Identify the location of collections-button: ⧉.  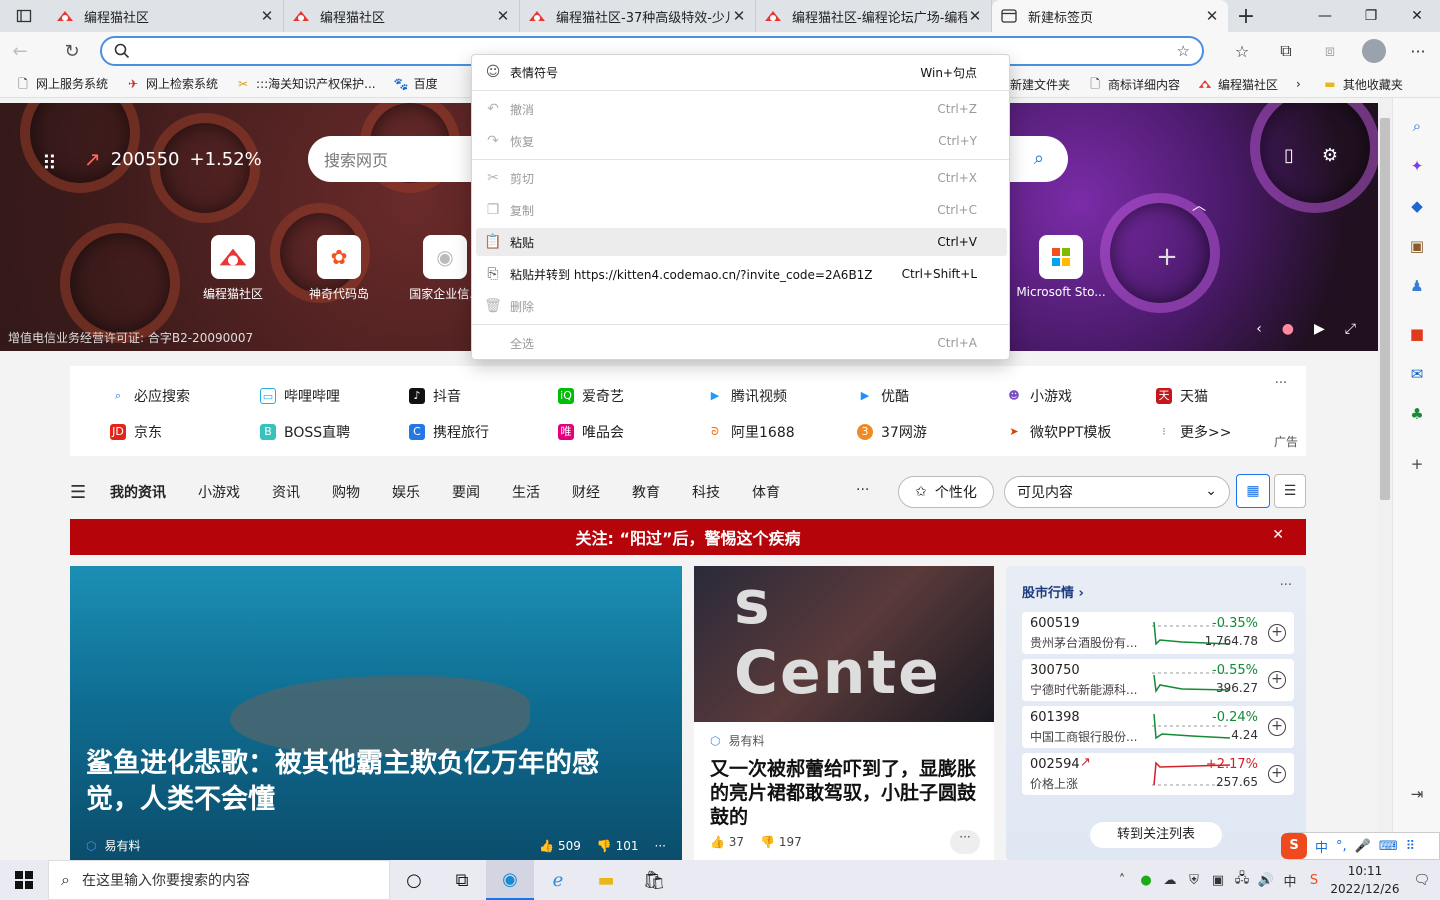
(1286, 51).